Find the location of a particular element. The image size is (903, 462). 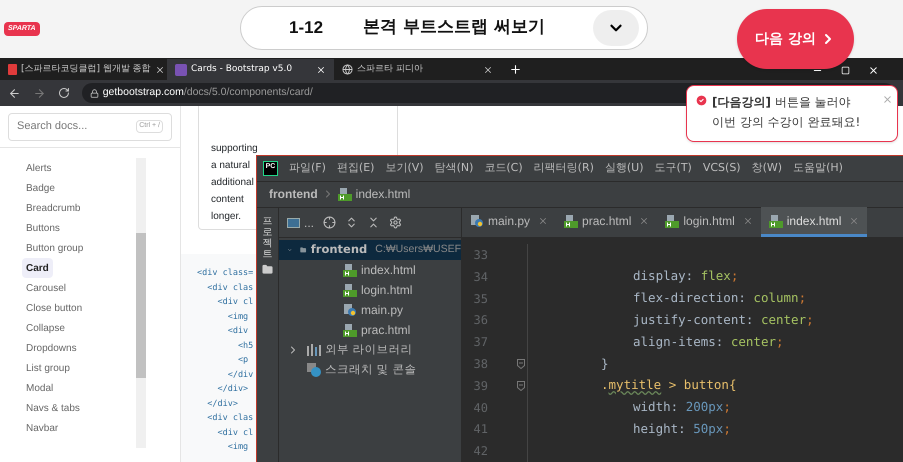

line-number: 41 is located at coordinates (480, 429).